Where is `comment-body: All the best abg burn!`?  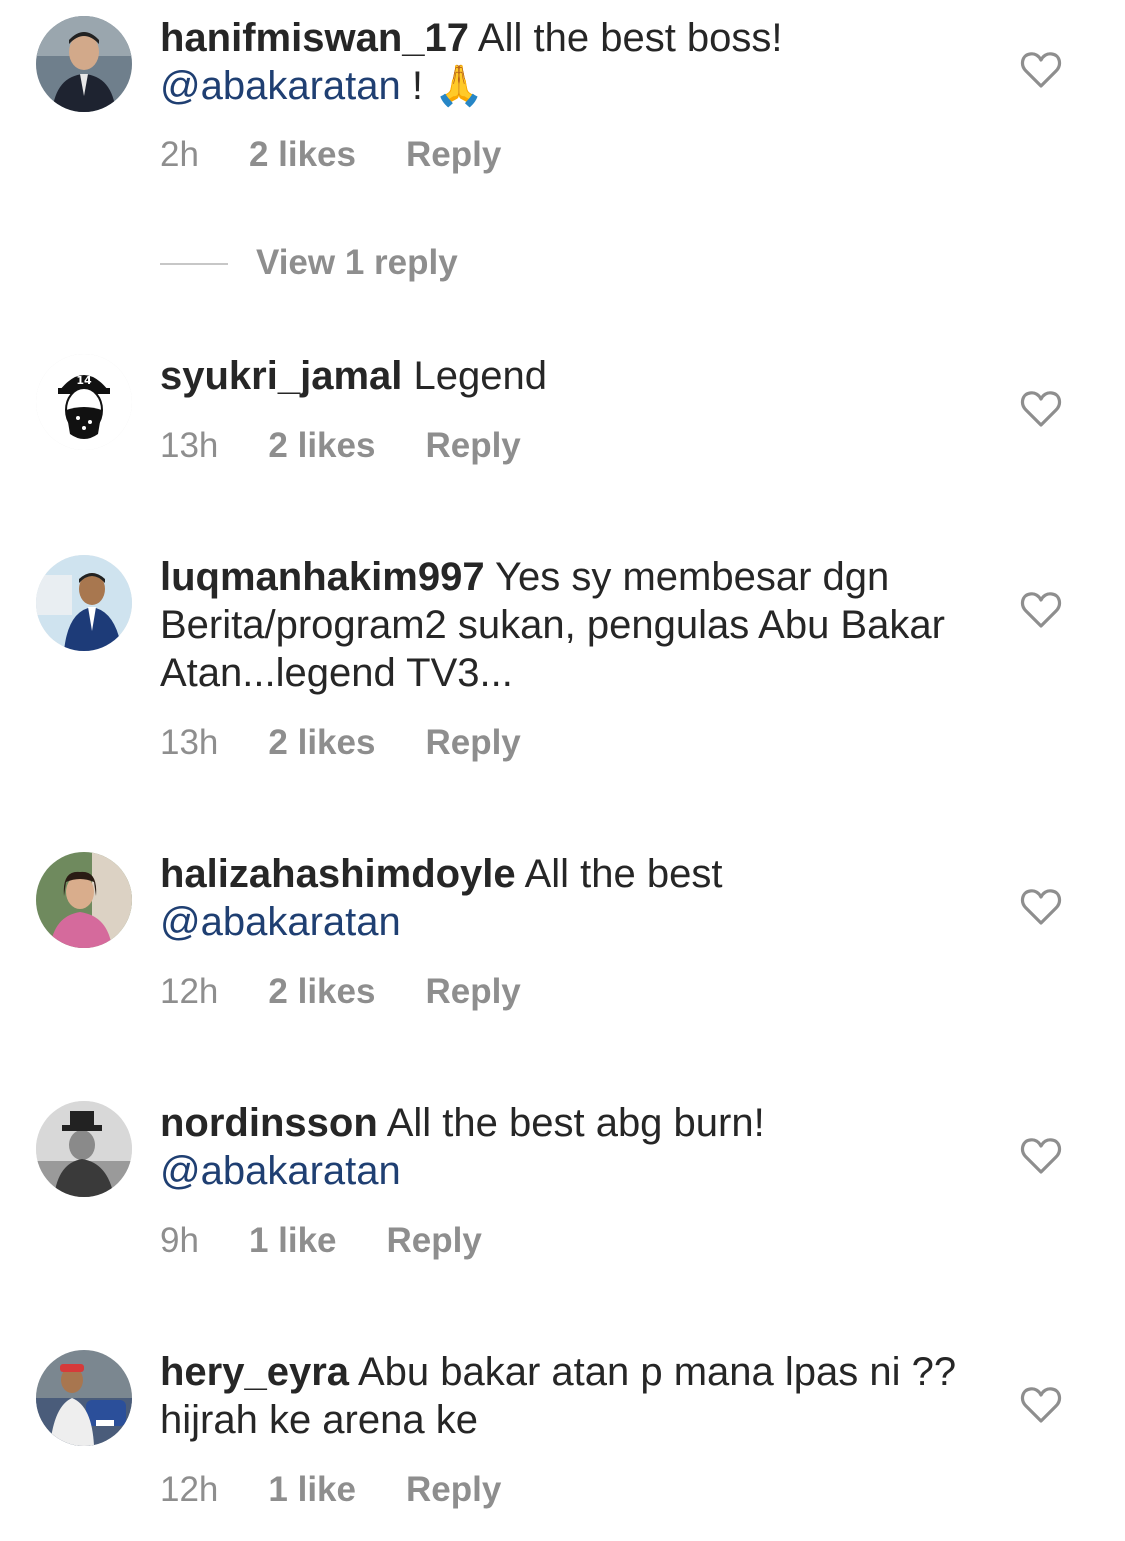 comment-body: All the best abg burn! is located at coordinates (575, 1123).